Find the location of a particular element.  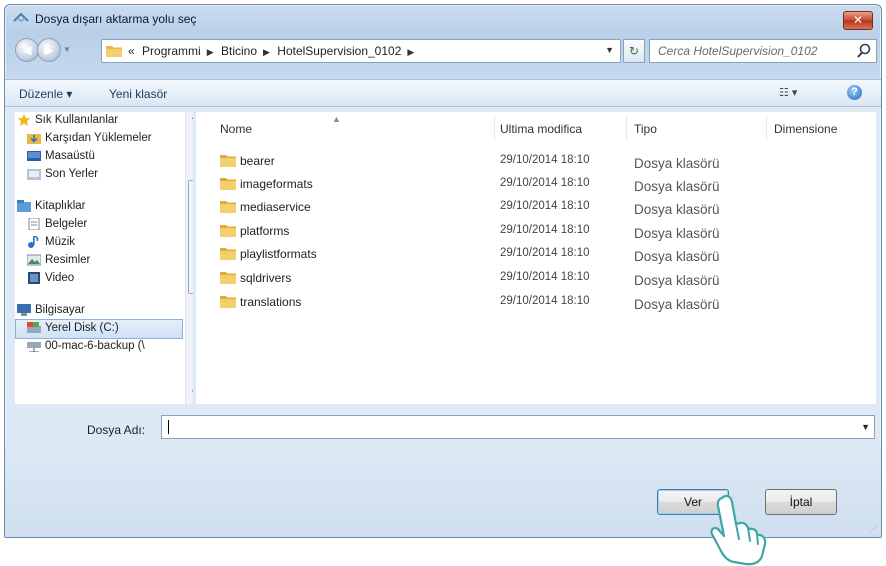

refresh-button: ↻ is located at coordinates (634, 51).